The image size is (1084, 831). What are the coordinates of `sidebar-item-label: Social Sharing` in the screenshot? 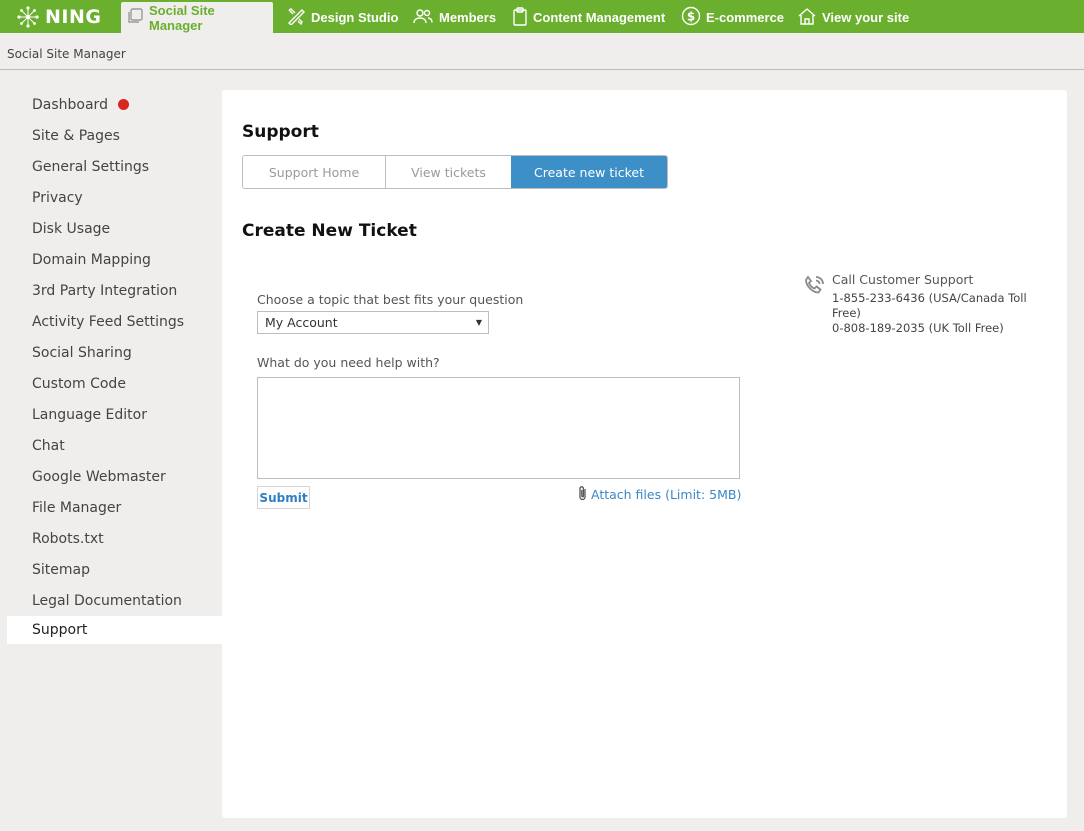 It's located at (82, 352).